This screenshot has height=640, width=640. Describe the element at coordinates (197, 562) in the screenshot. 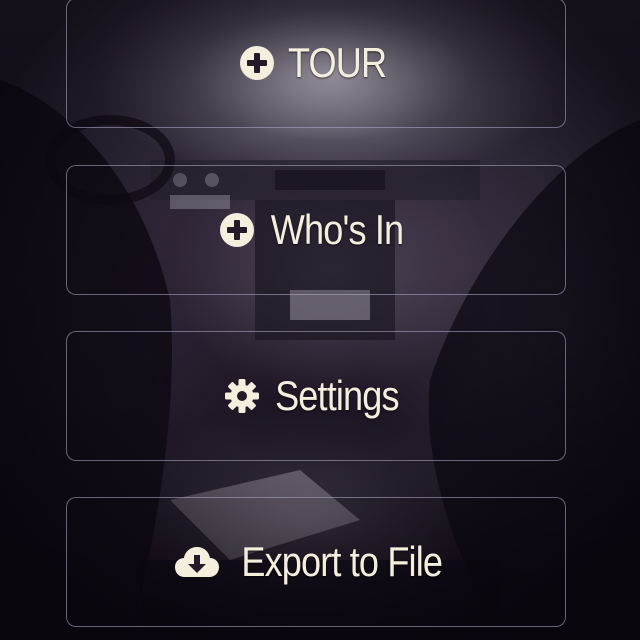

I see `cloud-download-icon` at that location.